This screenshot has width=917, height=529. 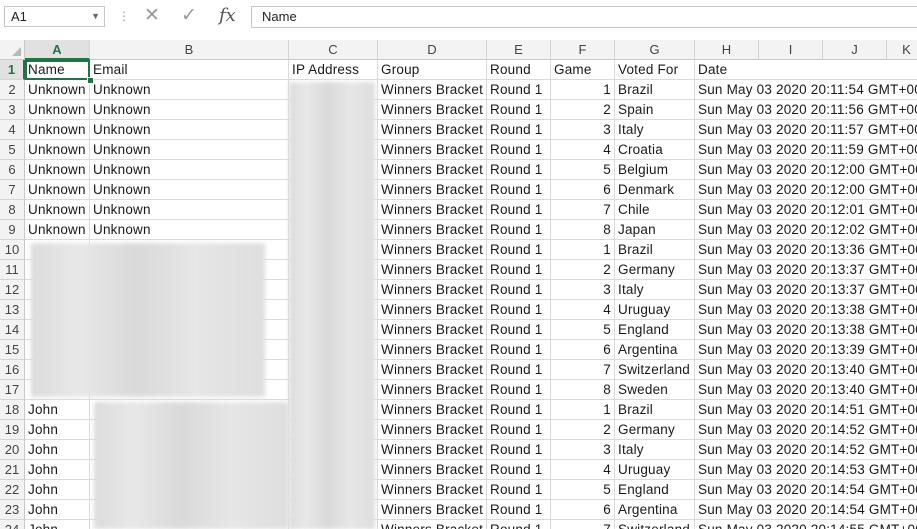 I want to click on column-header-d: D, so click(x=432, y=50).